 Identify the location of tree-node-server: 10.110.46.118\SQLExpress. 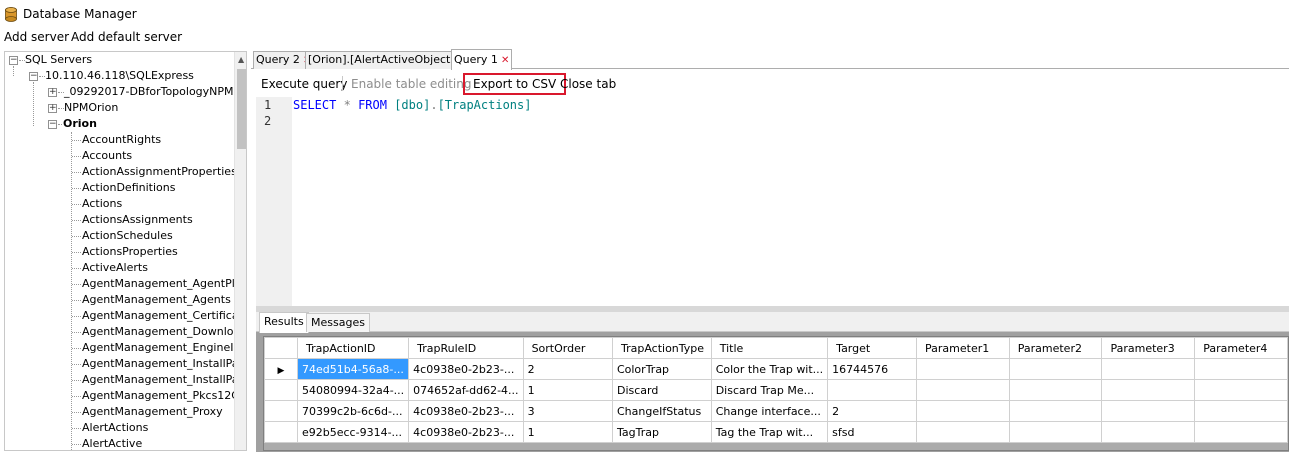
(119, 76).